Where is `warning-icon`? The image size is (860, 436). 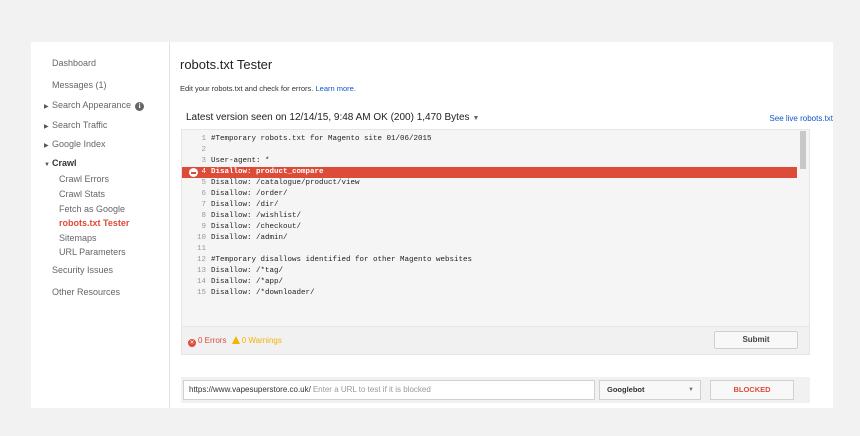
warning-icon is located at coordinates (235, 340).